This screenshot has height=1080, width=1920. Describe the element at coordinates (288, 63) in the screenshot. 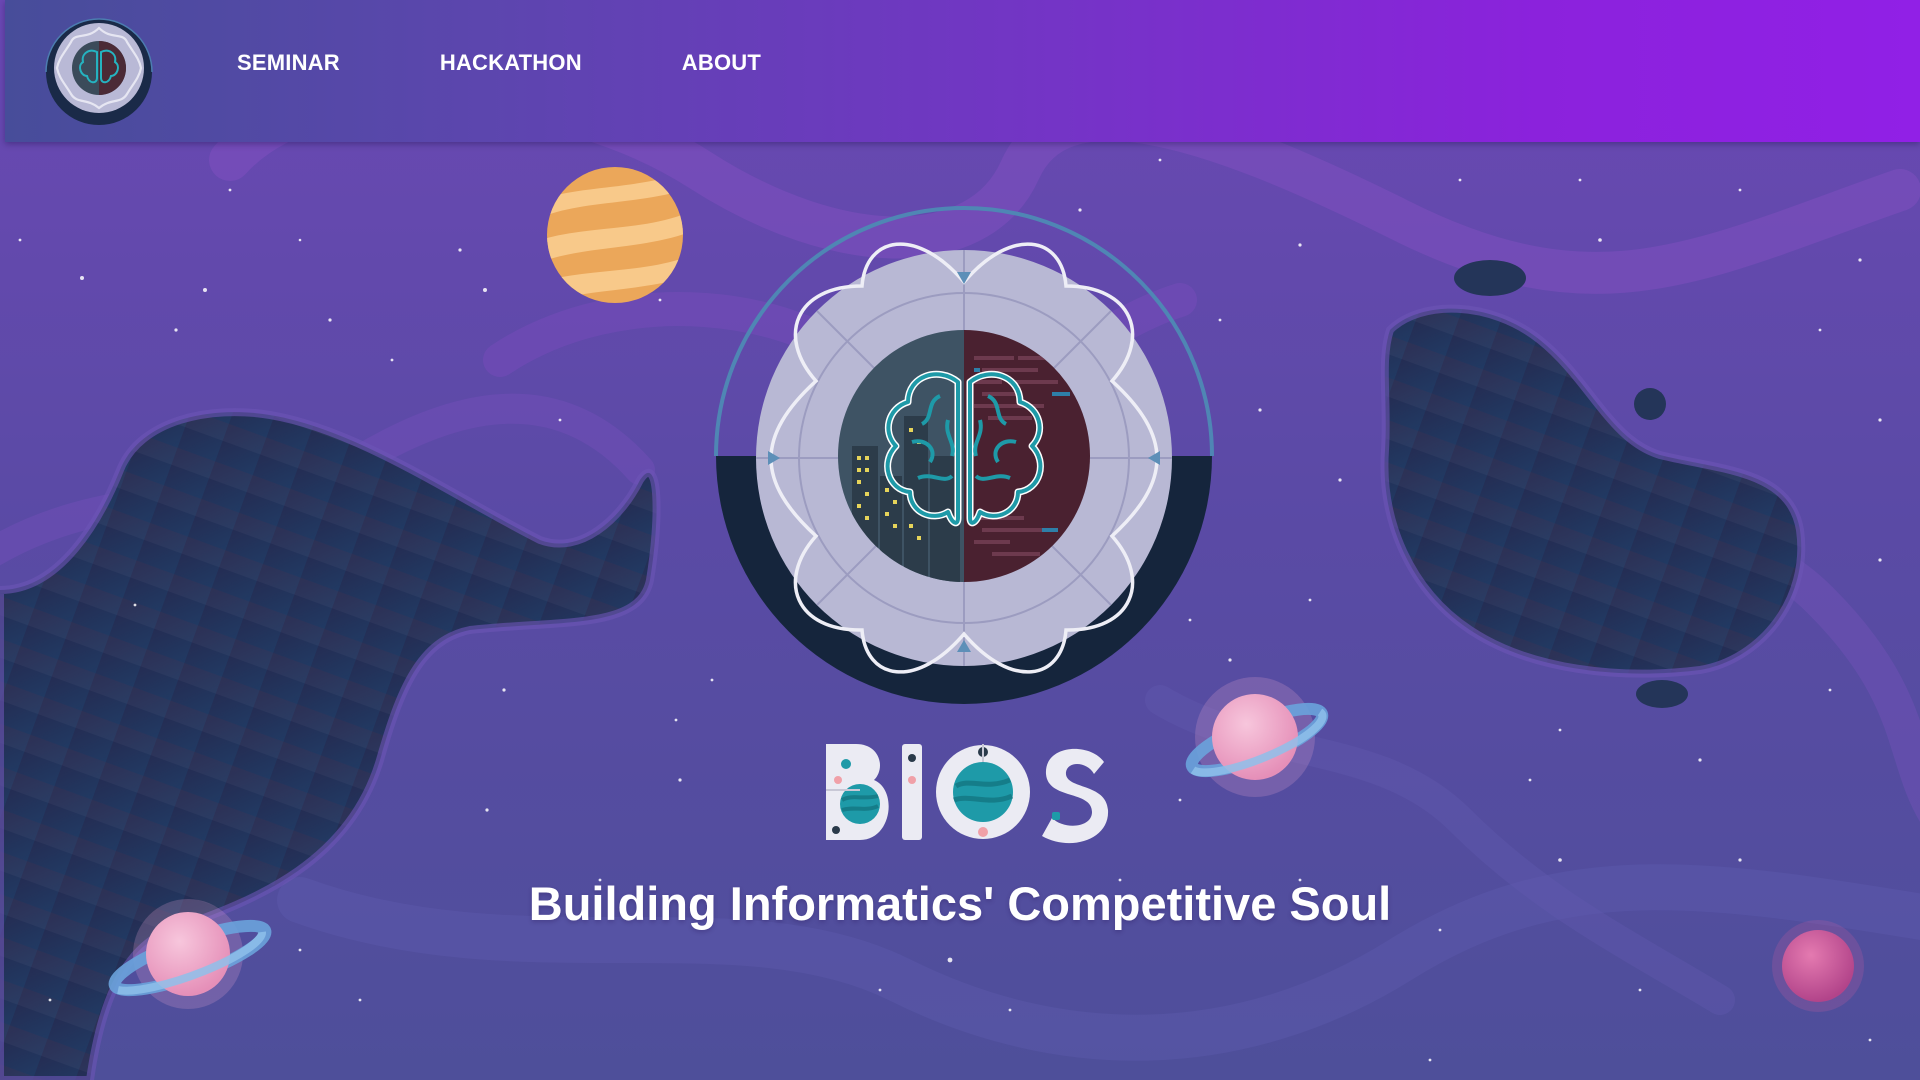

I see `nav-link-seminar: SEMINAR` at that location.